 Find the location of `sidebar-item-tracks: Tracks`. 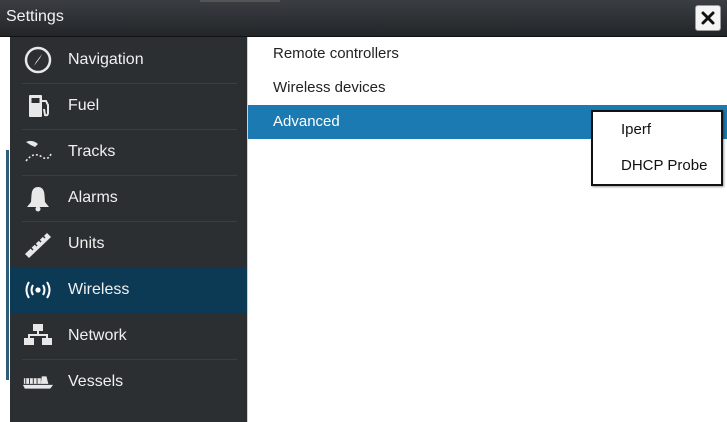

sidebar-item-tracks: Tracks is located at coordinates (128, 152).